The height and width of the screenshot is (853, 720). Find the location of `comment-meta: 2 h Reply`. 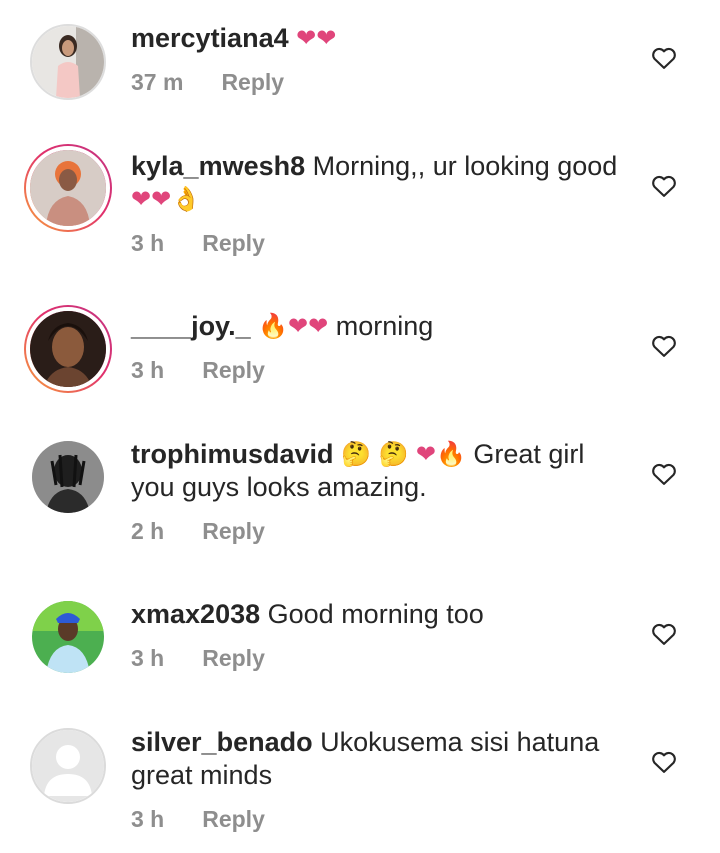

comment-meta: 2 h Reply is located at coordinates (198, 531).